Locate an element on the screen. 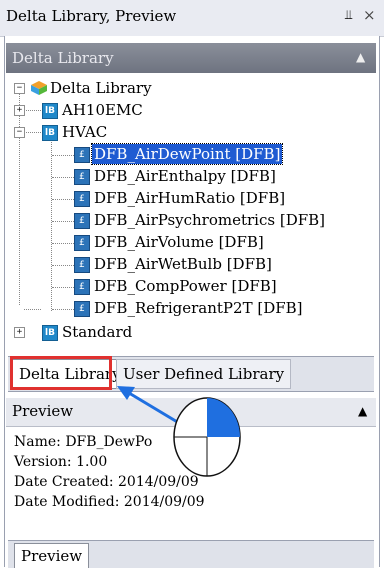 This screenshot has width=384, height=568. bottom-tabs: Preview is located at coordinates (191, 554).